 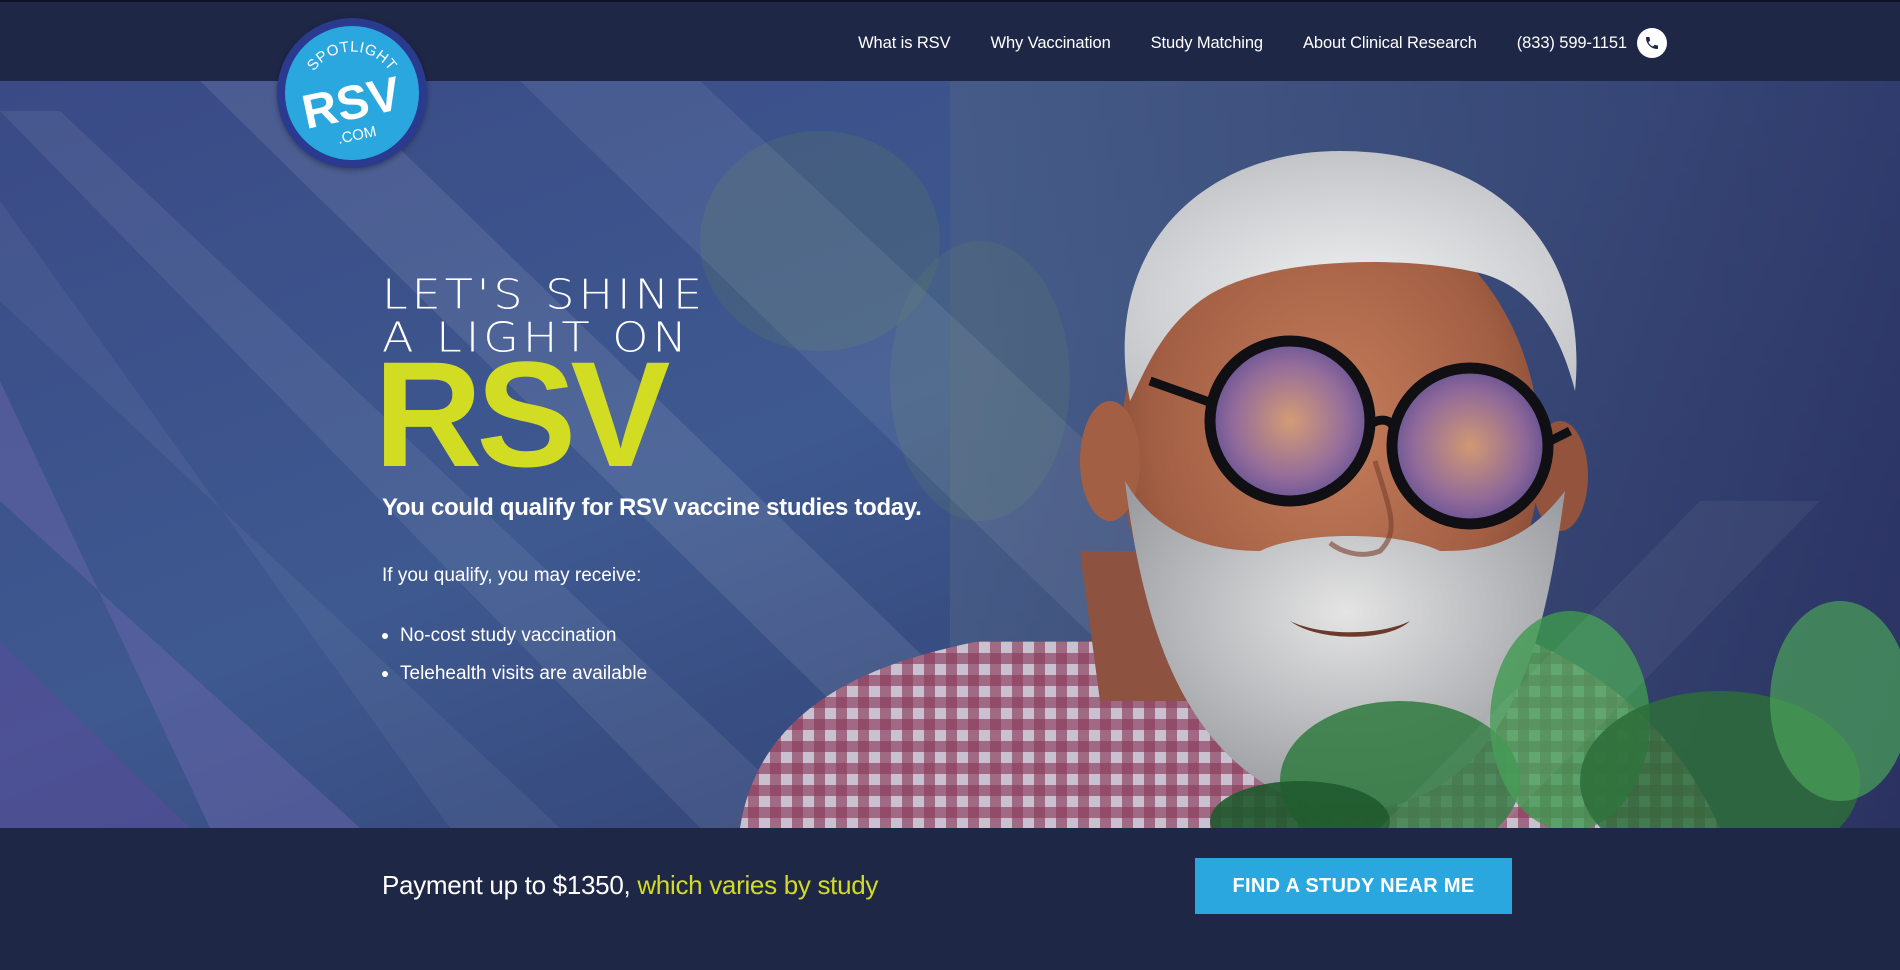 I want to click on phone-contact: (833) 599-1151, so click(x=1592, y=43).